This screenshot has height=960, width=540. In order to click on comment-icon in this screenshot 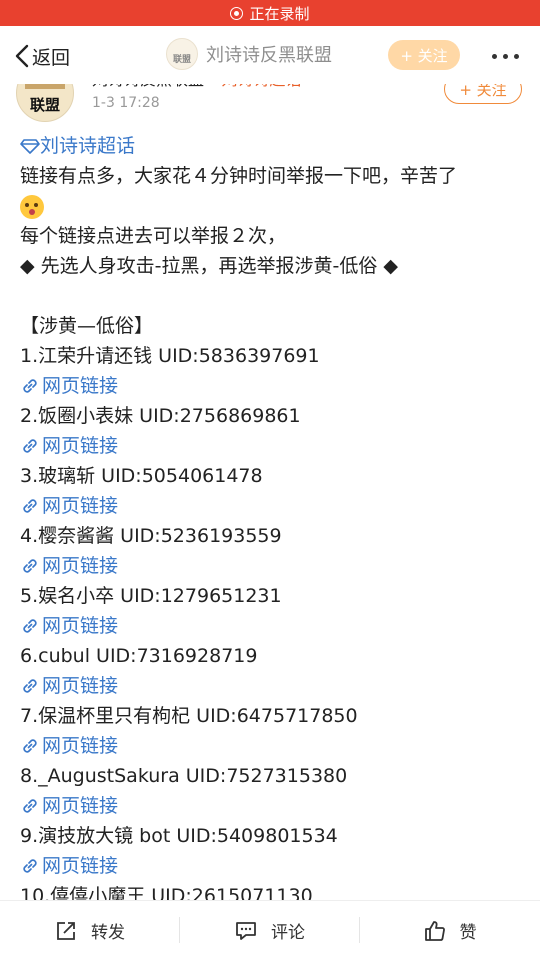, I will do `click(246, 930)`.